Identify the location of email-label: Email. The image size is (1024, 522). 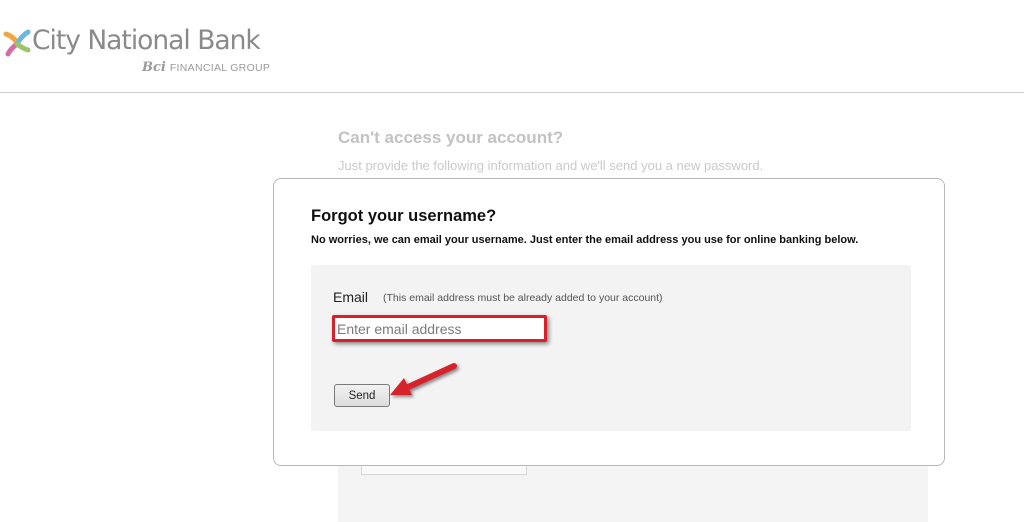
(351, 297).